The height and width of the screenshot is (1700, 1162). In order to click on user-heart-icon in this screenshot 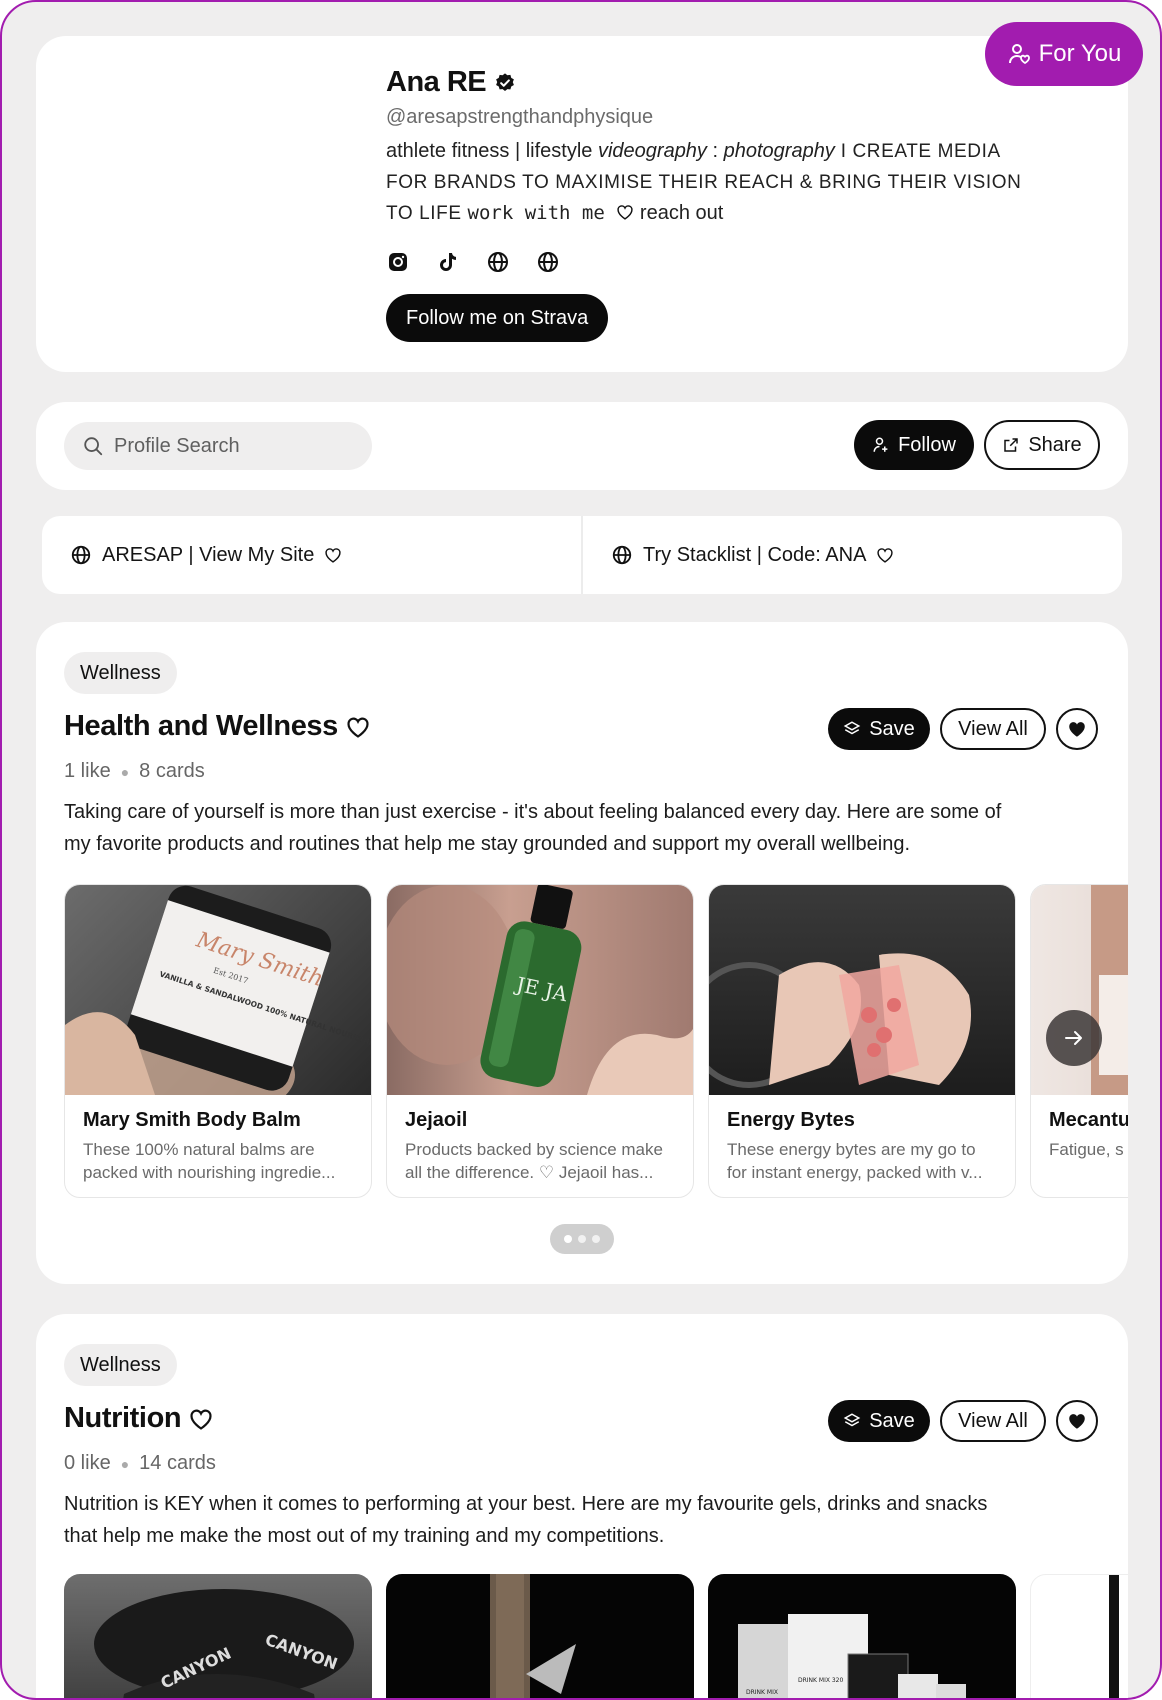, I will do `click(1019, 54)`.